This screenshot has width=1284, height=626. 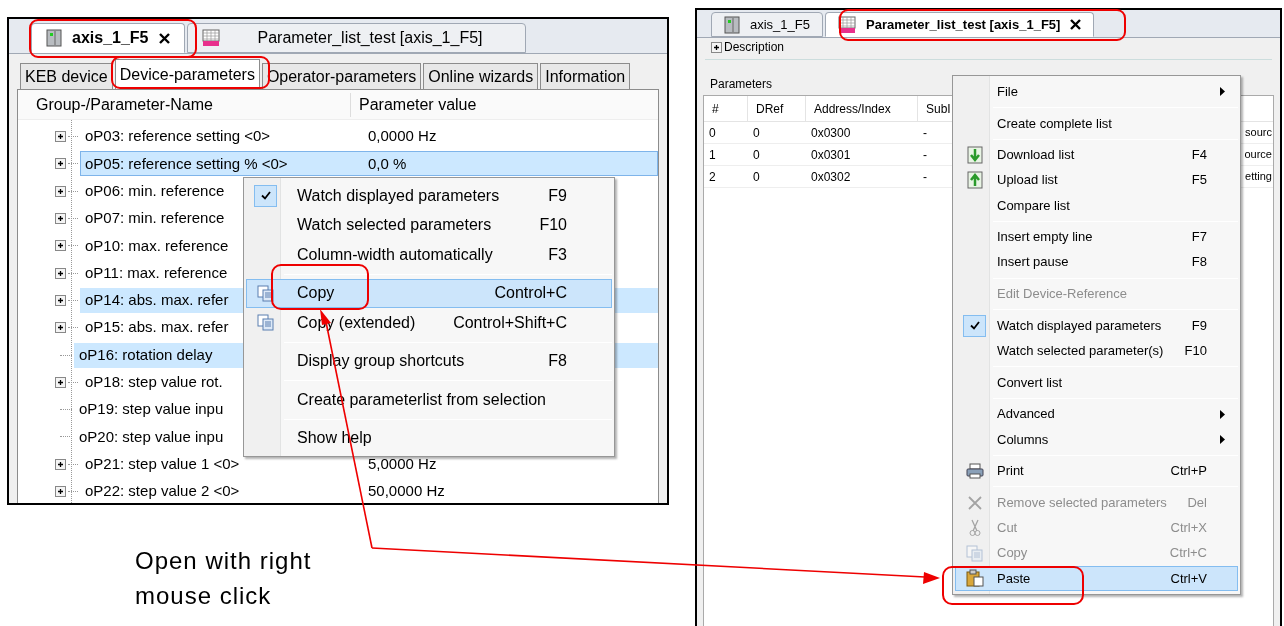 I want to click on parameter-name: oP14: abs. max. refer, so click(x=157, y=300).